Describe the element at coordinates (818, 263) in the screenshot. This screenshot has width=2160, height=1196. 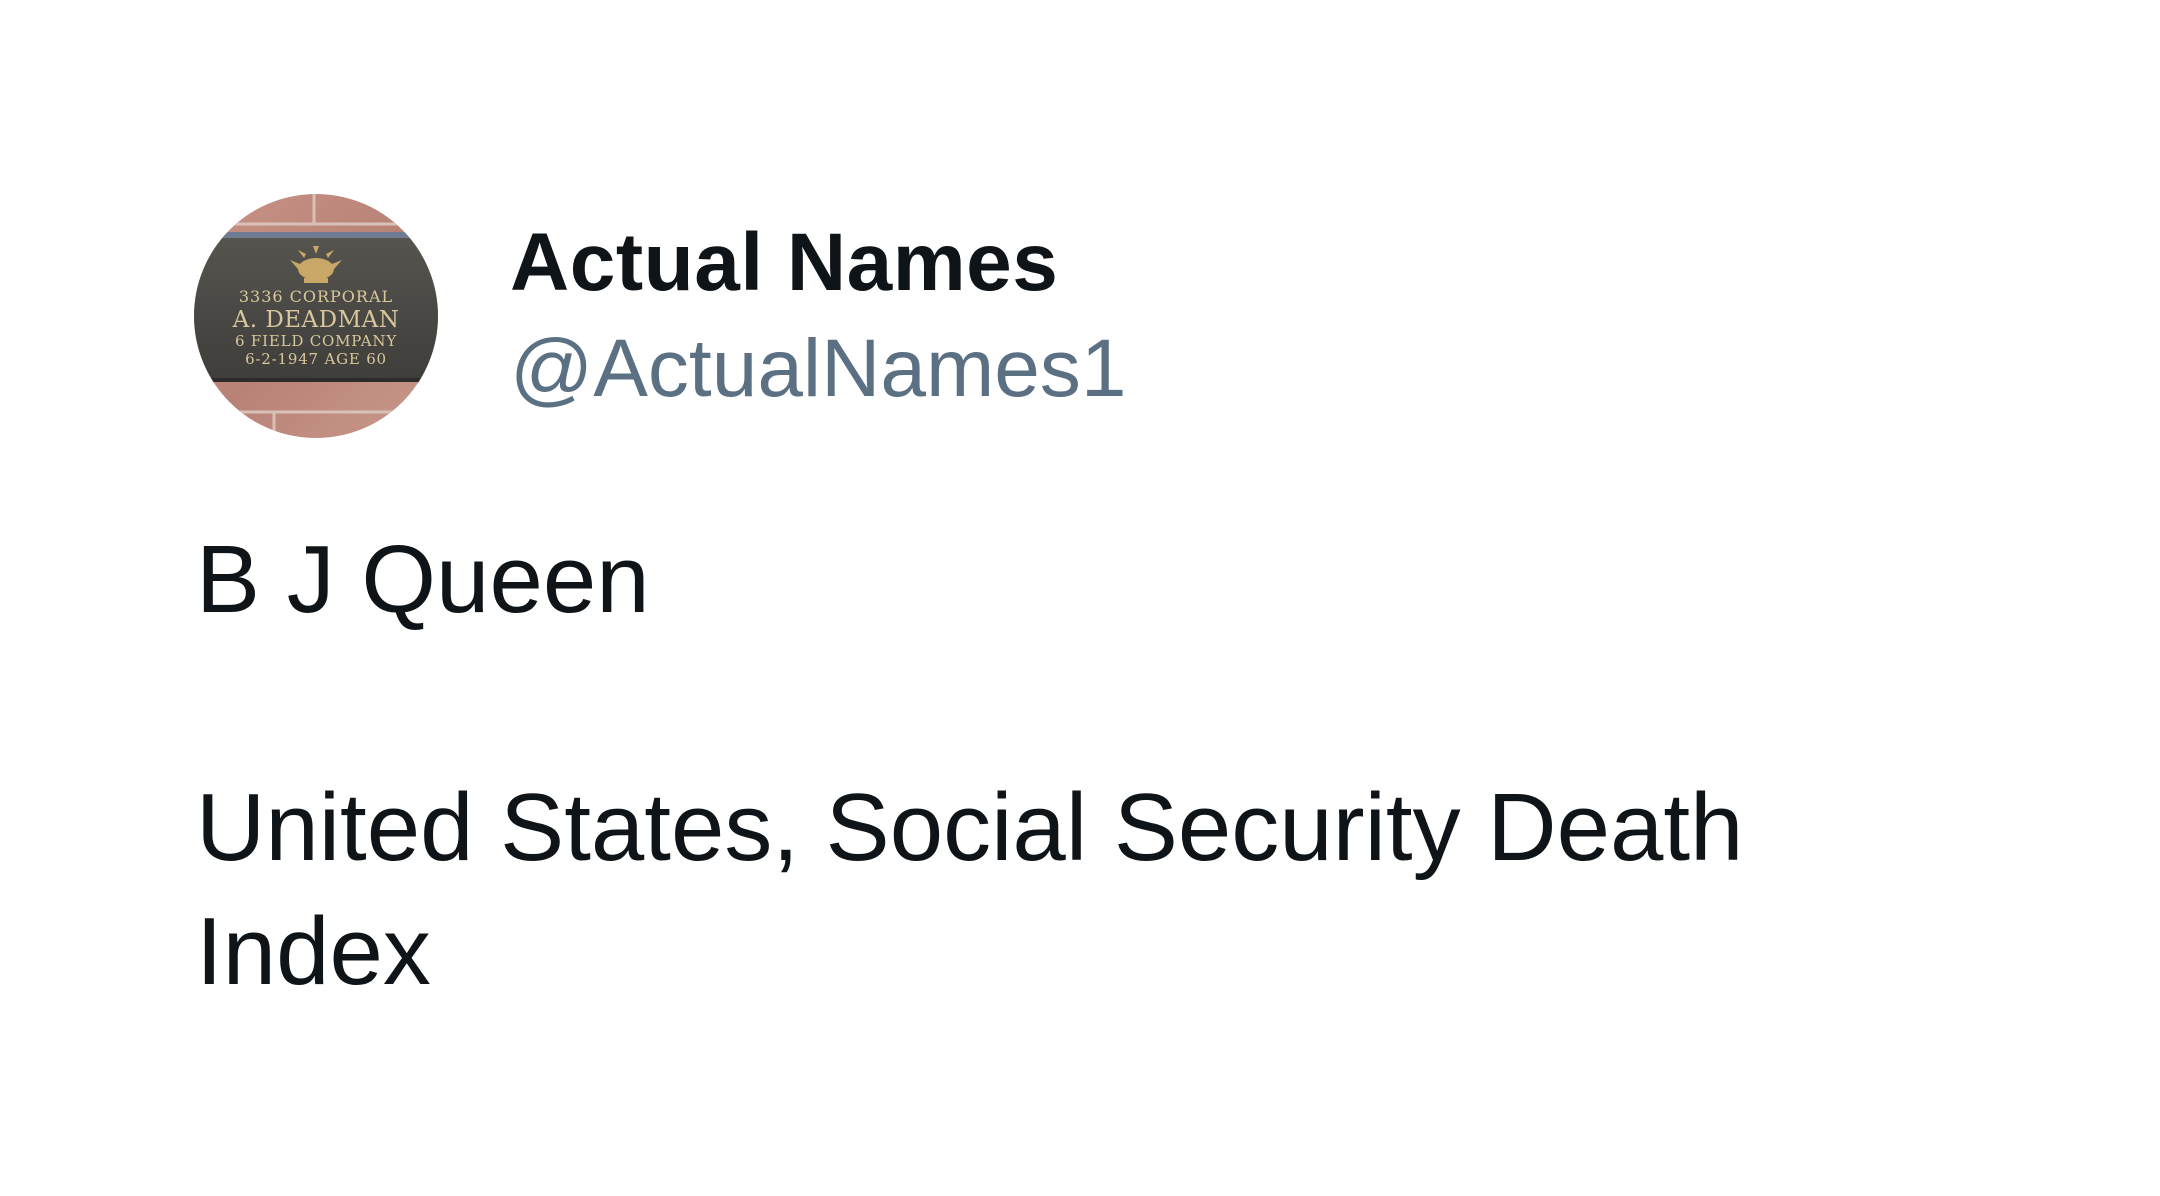
I see `display-name: Actual Names` at that location.